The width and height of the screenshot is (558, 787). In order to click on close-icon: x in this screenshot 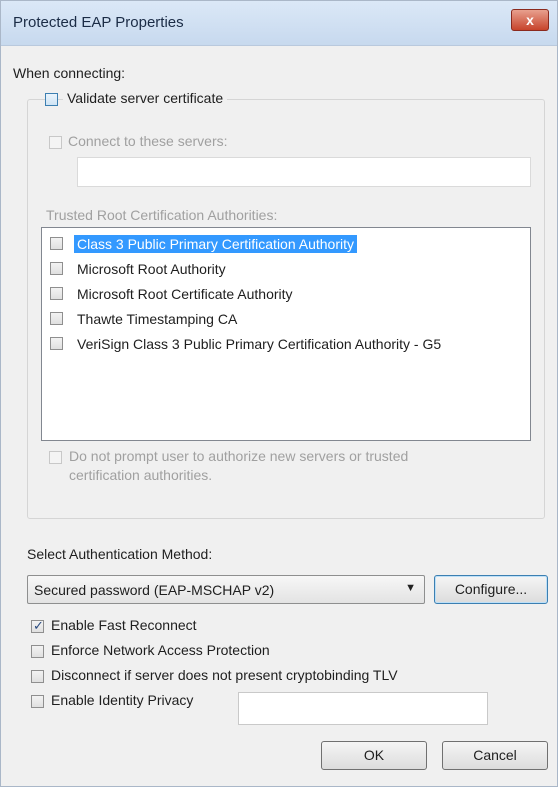, I will do `click(530, 20)`.